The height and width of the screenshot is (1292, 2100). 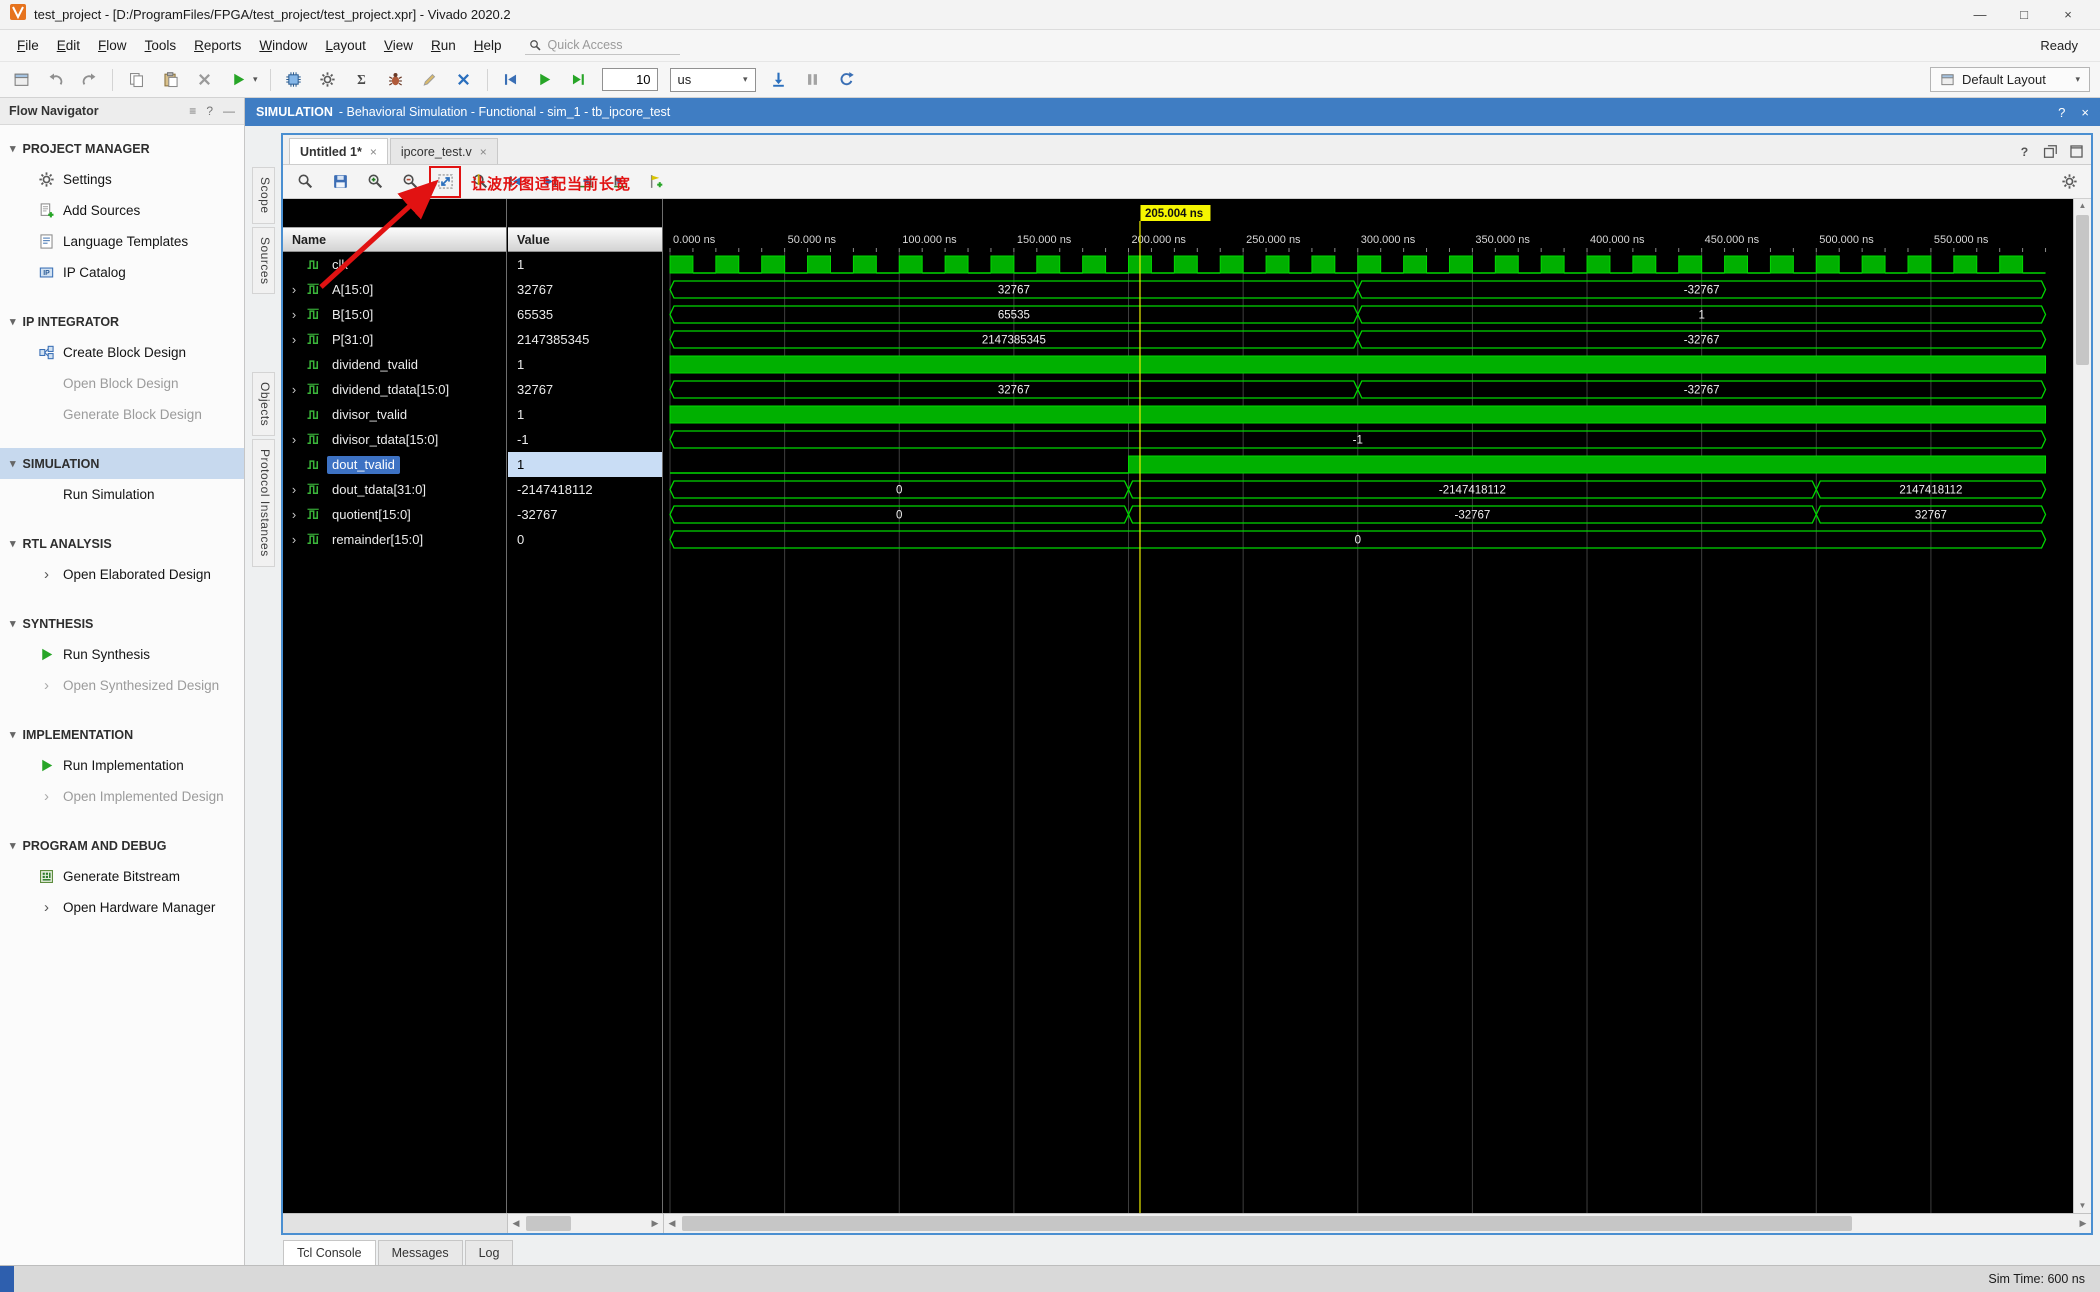 What do you see at coordinates (585, 239) in the screenshot?
I see `value-column-header: Value` at bounding box center [585, 239].